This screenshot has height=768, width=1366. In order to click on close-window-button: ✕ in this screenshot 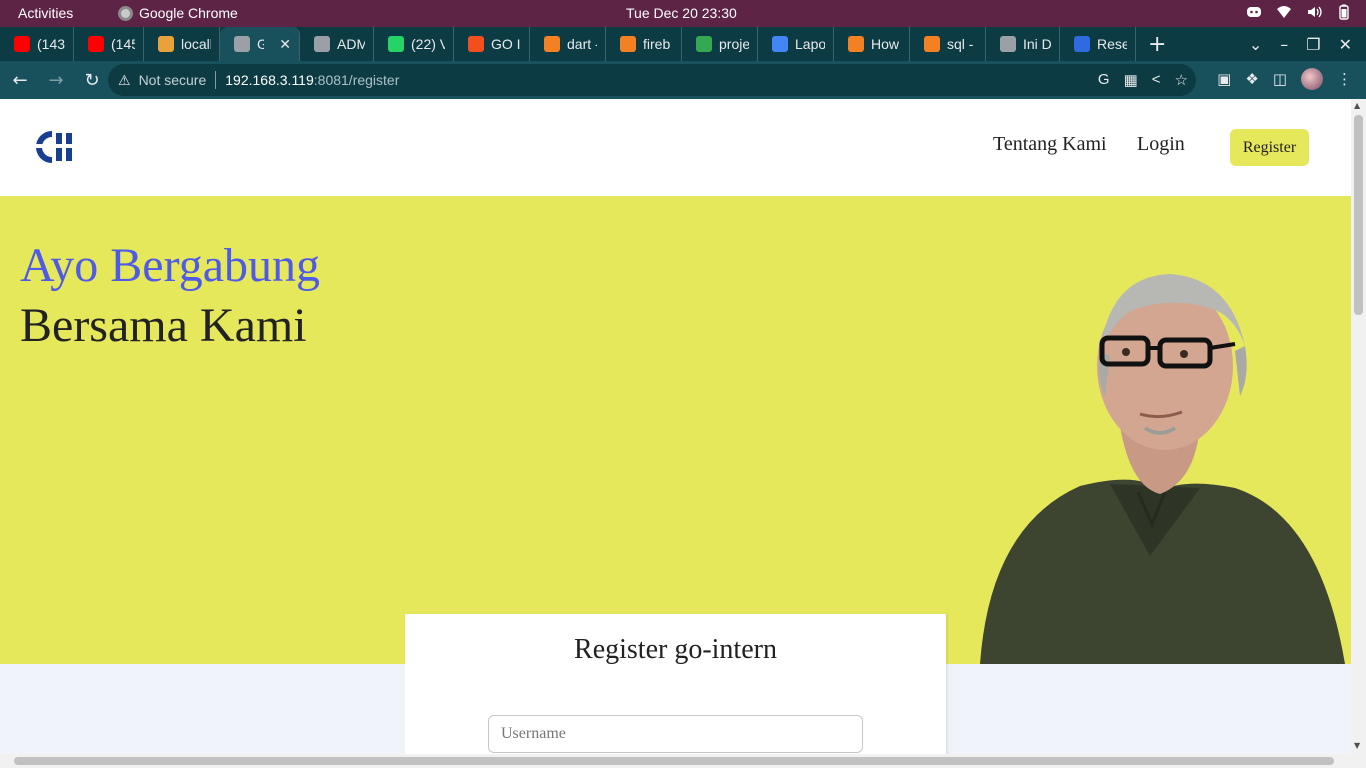, I will do `click(1345, 44)`.